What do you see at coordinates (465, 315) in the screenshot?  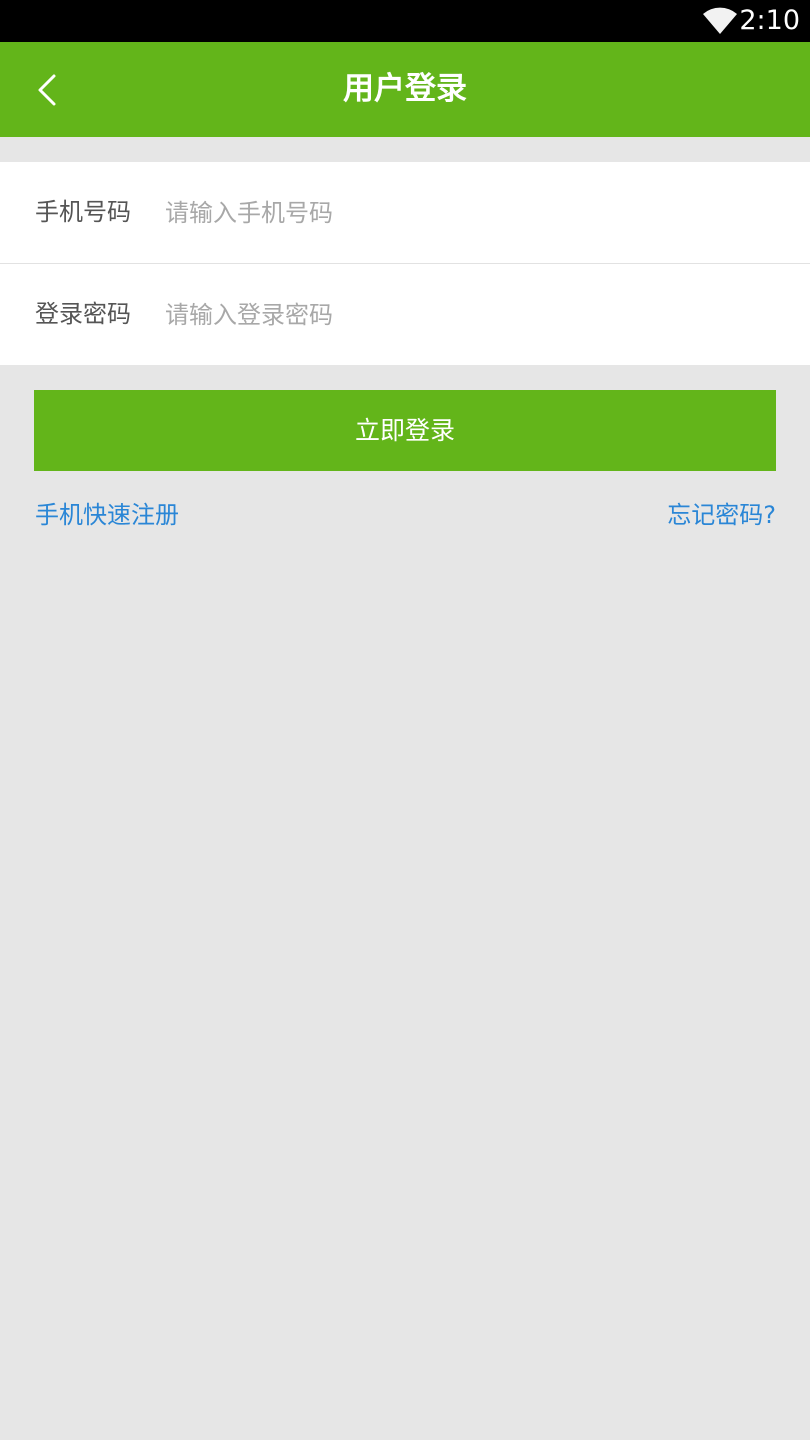 I see `password-input` at bounding box center [465, 315].